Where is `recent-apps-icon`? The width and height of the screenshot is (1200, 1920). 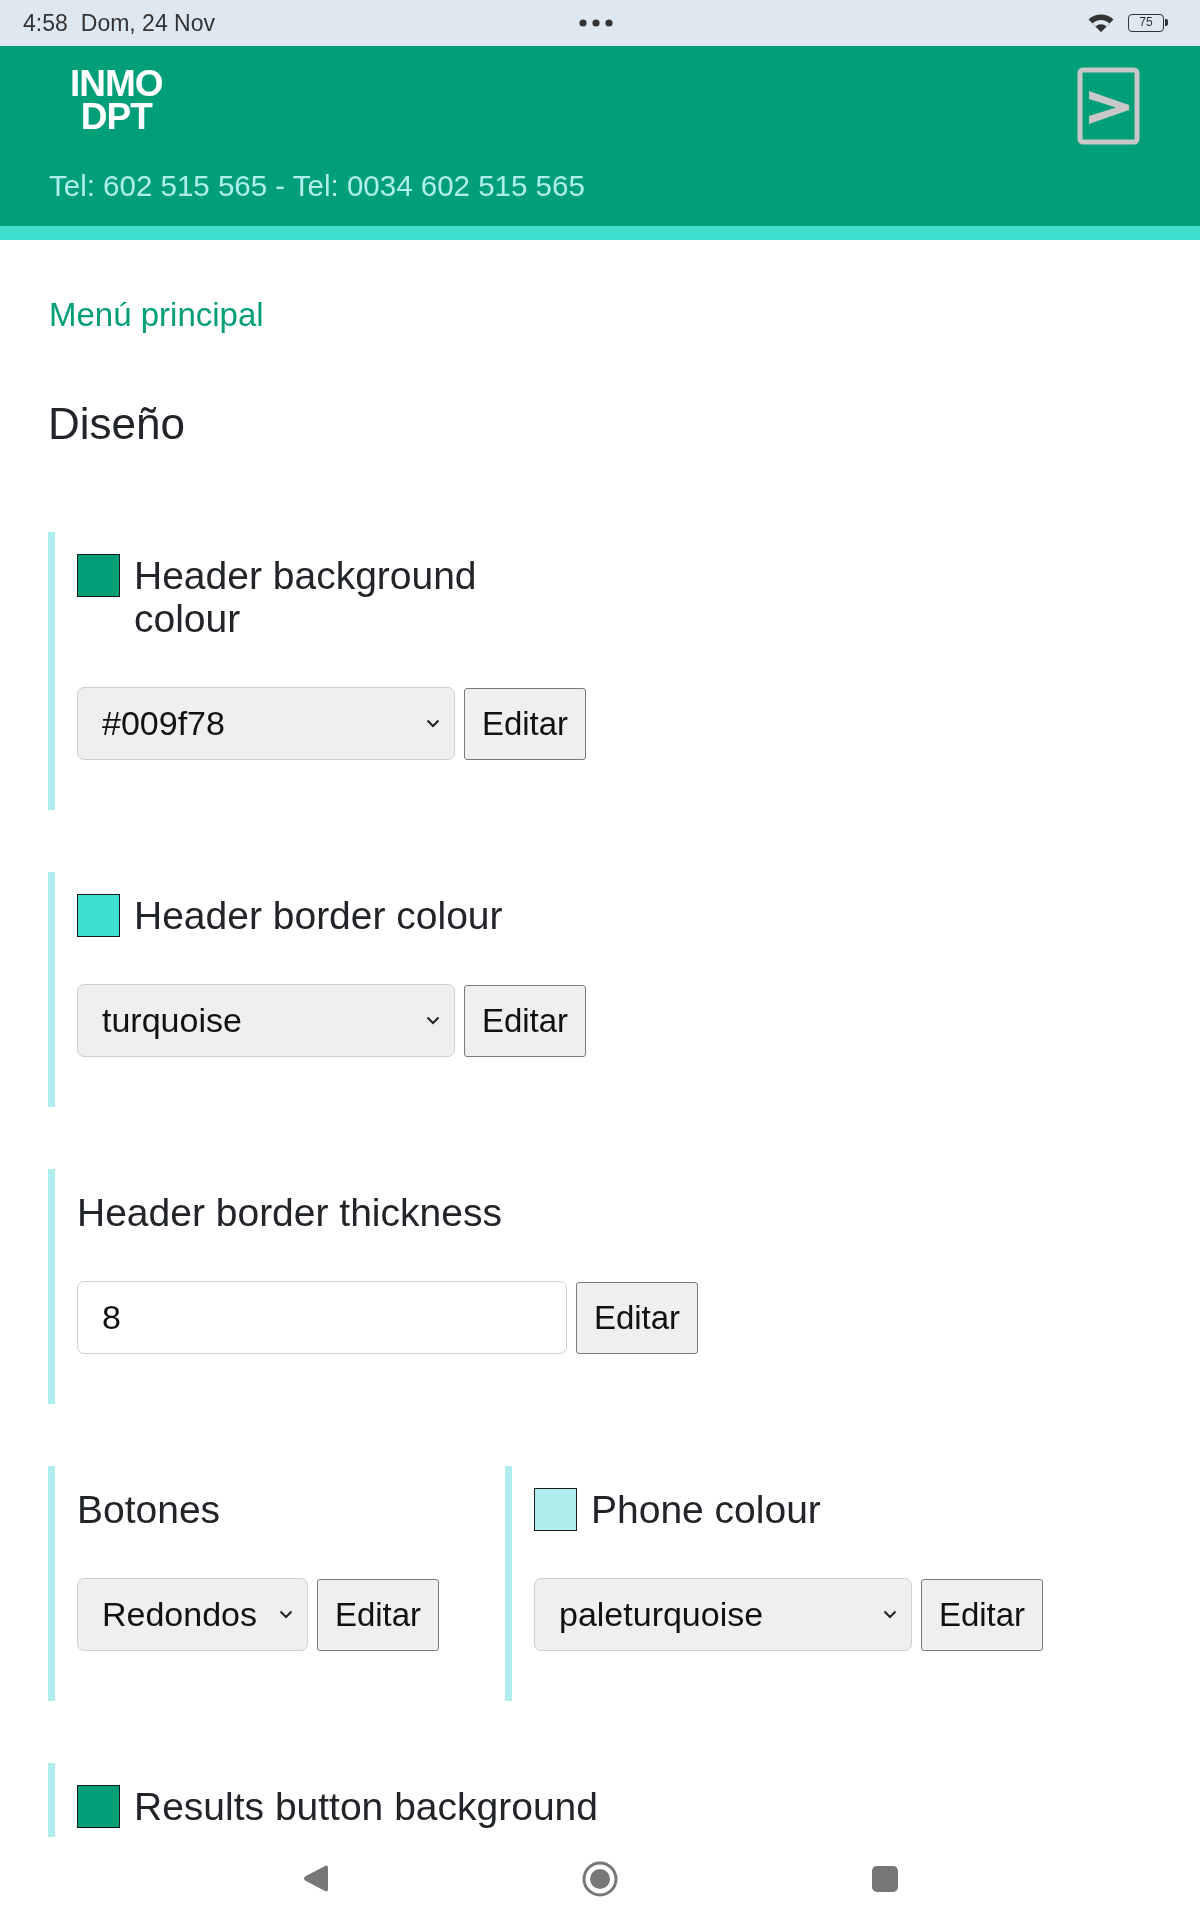
recent-apps-icon is located at coordinates (885, 1878).